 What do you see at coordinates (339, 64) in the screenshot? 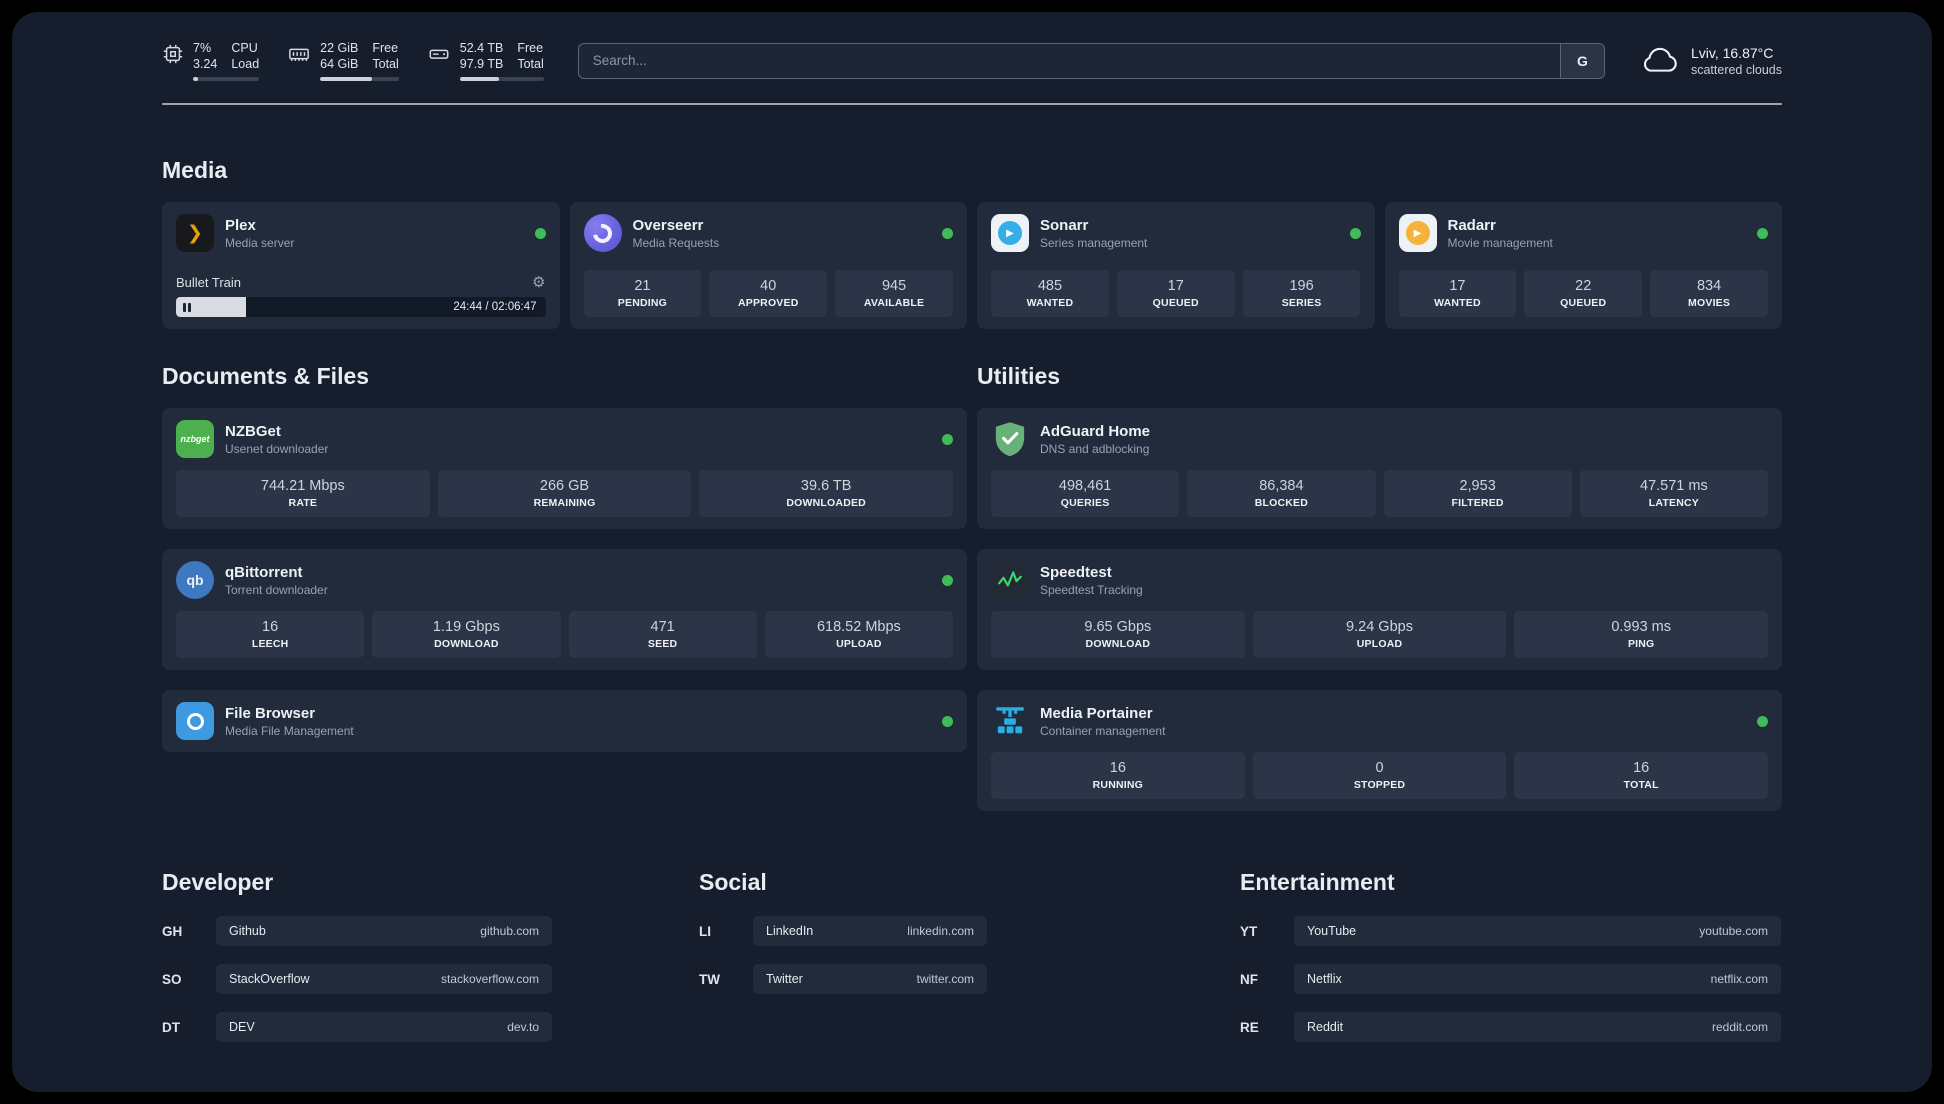
I see `ram-total: 64 GiB` at bounding box center [339, 64].